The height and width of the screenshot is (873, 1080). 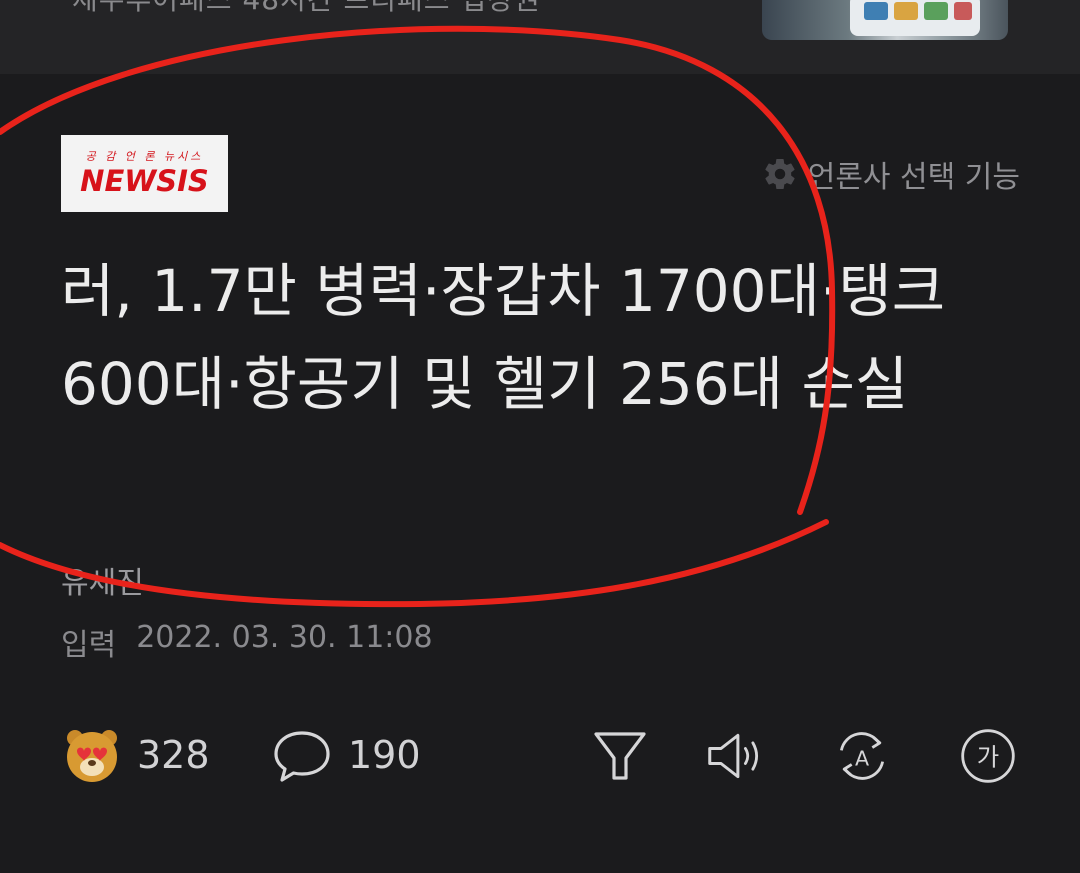 I want to click on svg-text: 가, so click(x=988, y=756).